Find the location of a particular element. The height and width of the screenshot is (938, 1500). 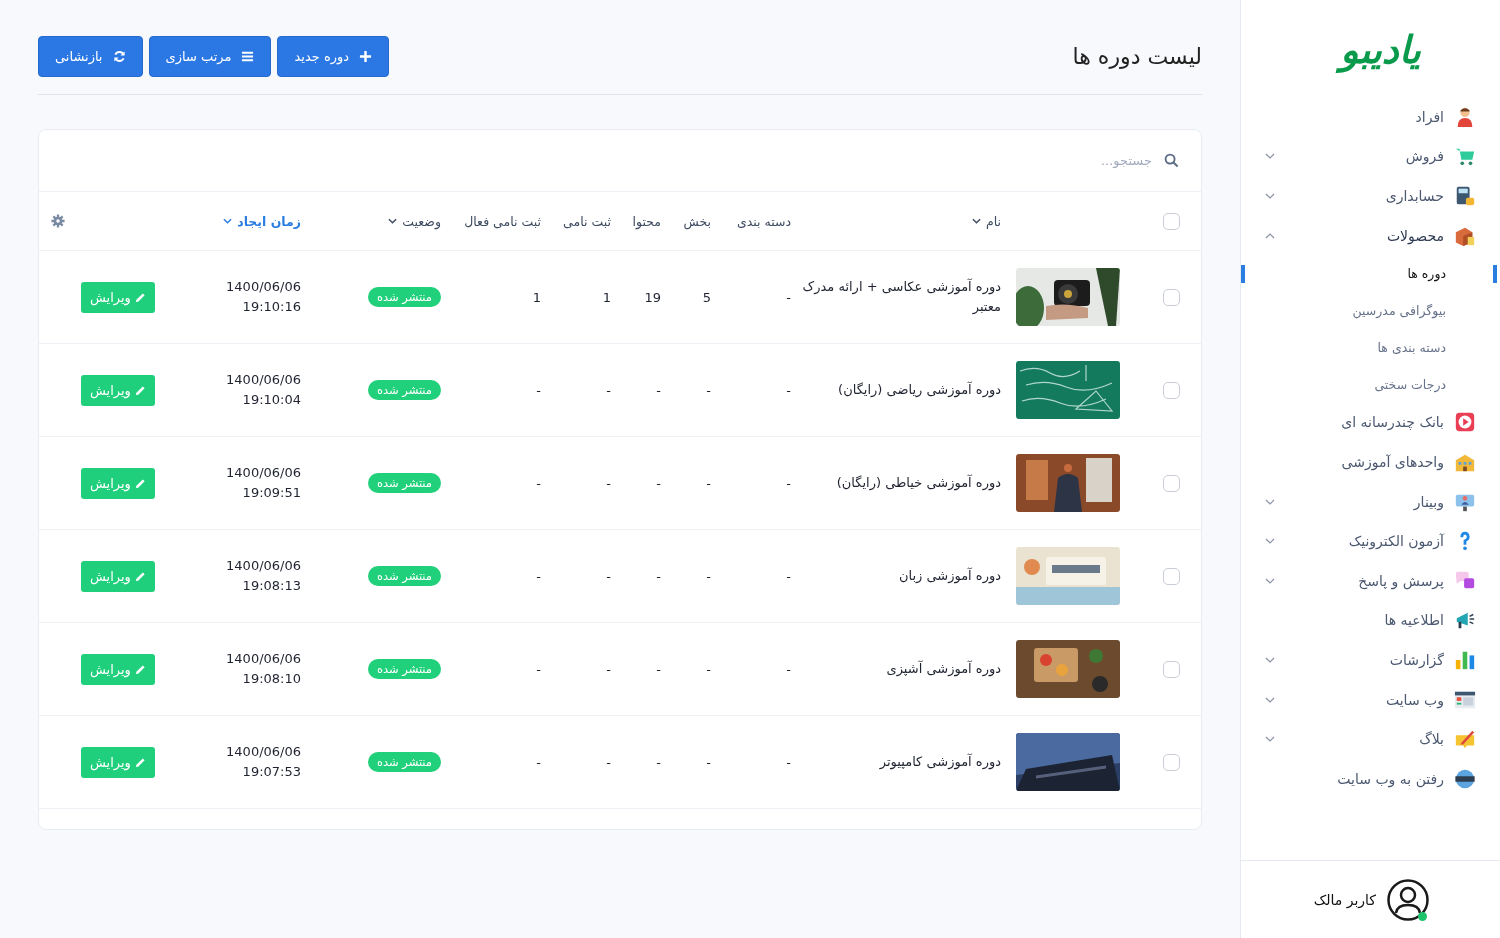

time-text: 19:08:10 is located at coordinates (271, 679).